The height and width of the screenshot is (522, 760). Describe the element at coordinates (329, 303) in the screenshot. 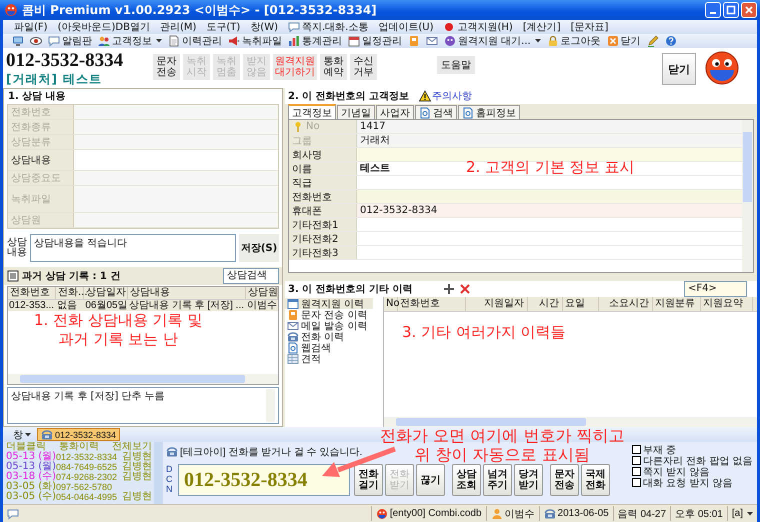

I see `tree-item: 원격지원 이력` at that location.